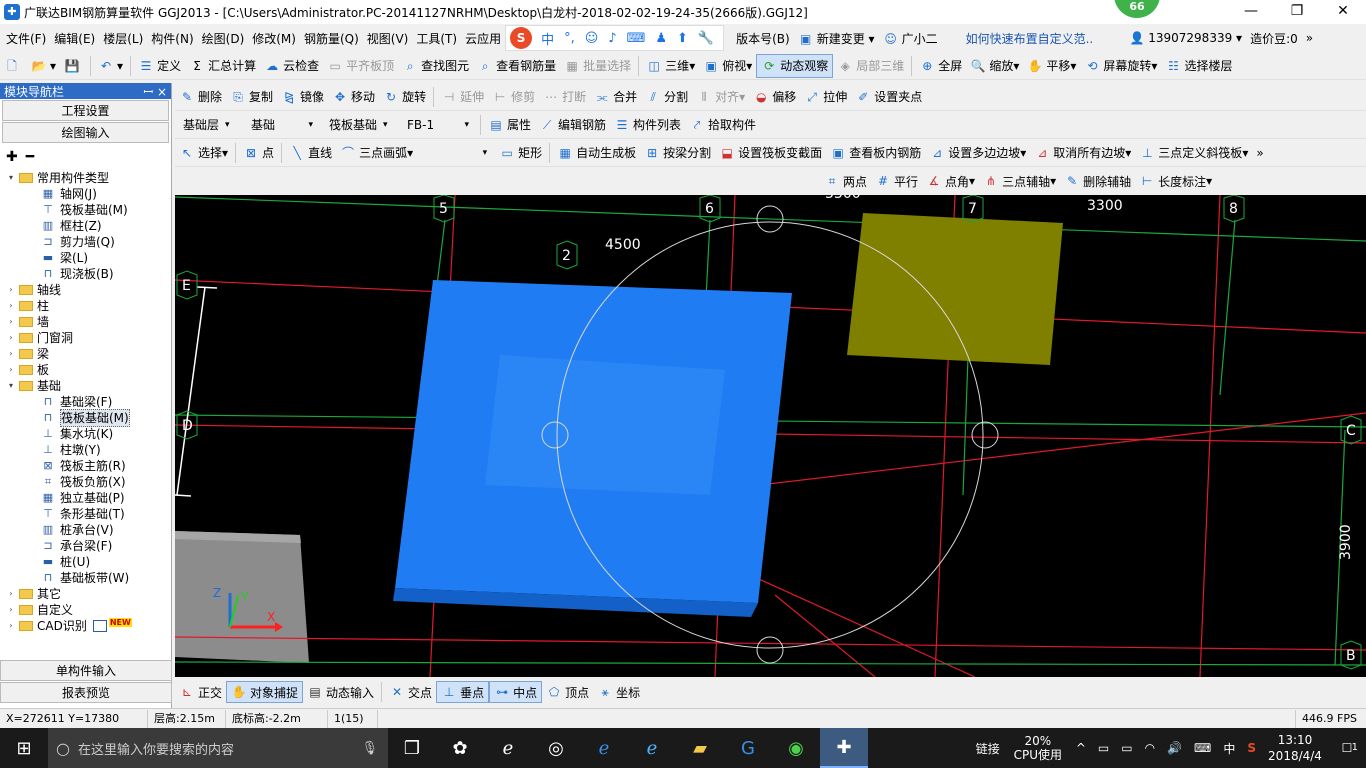 This screenshot has width=1366, height=768. What do you see at coordinates (360, 124) in the screenshot?
I see `type-select: 筏板基础 ▾` at bounding box center [360, 124].